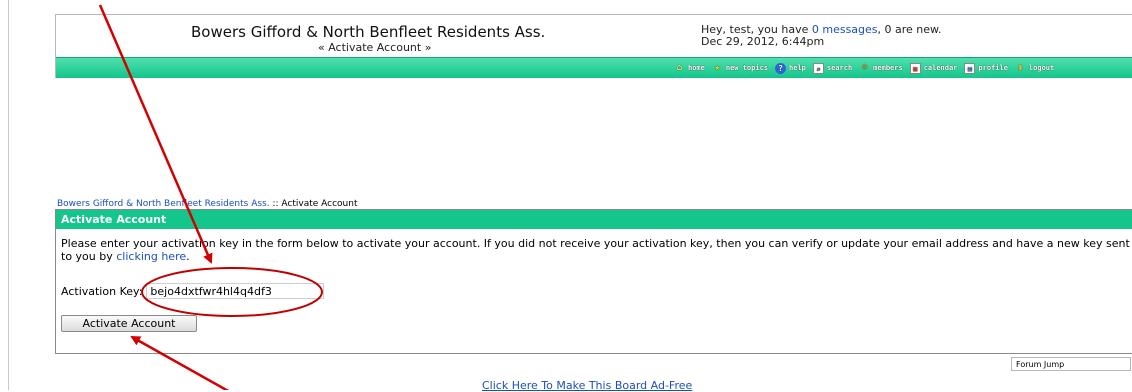  Describe the element at coordinates (717, 67) in the screenshot. I see `star-icon: ★` at that location.